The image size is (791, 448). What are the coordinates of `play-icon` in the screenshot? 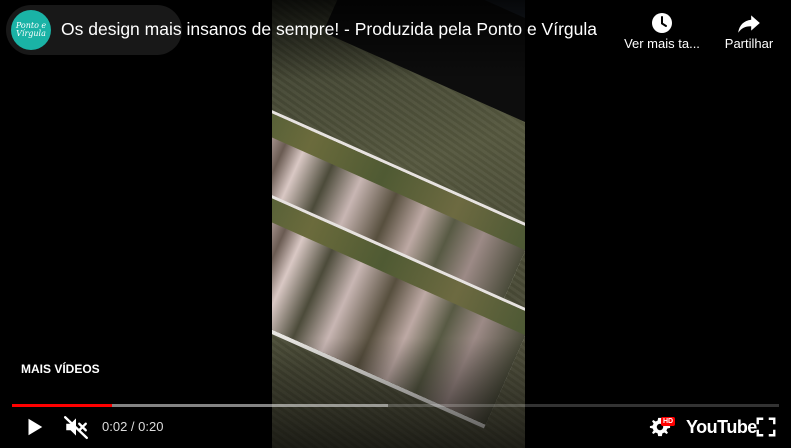 It's located at (35, 427).